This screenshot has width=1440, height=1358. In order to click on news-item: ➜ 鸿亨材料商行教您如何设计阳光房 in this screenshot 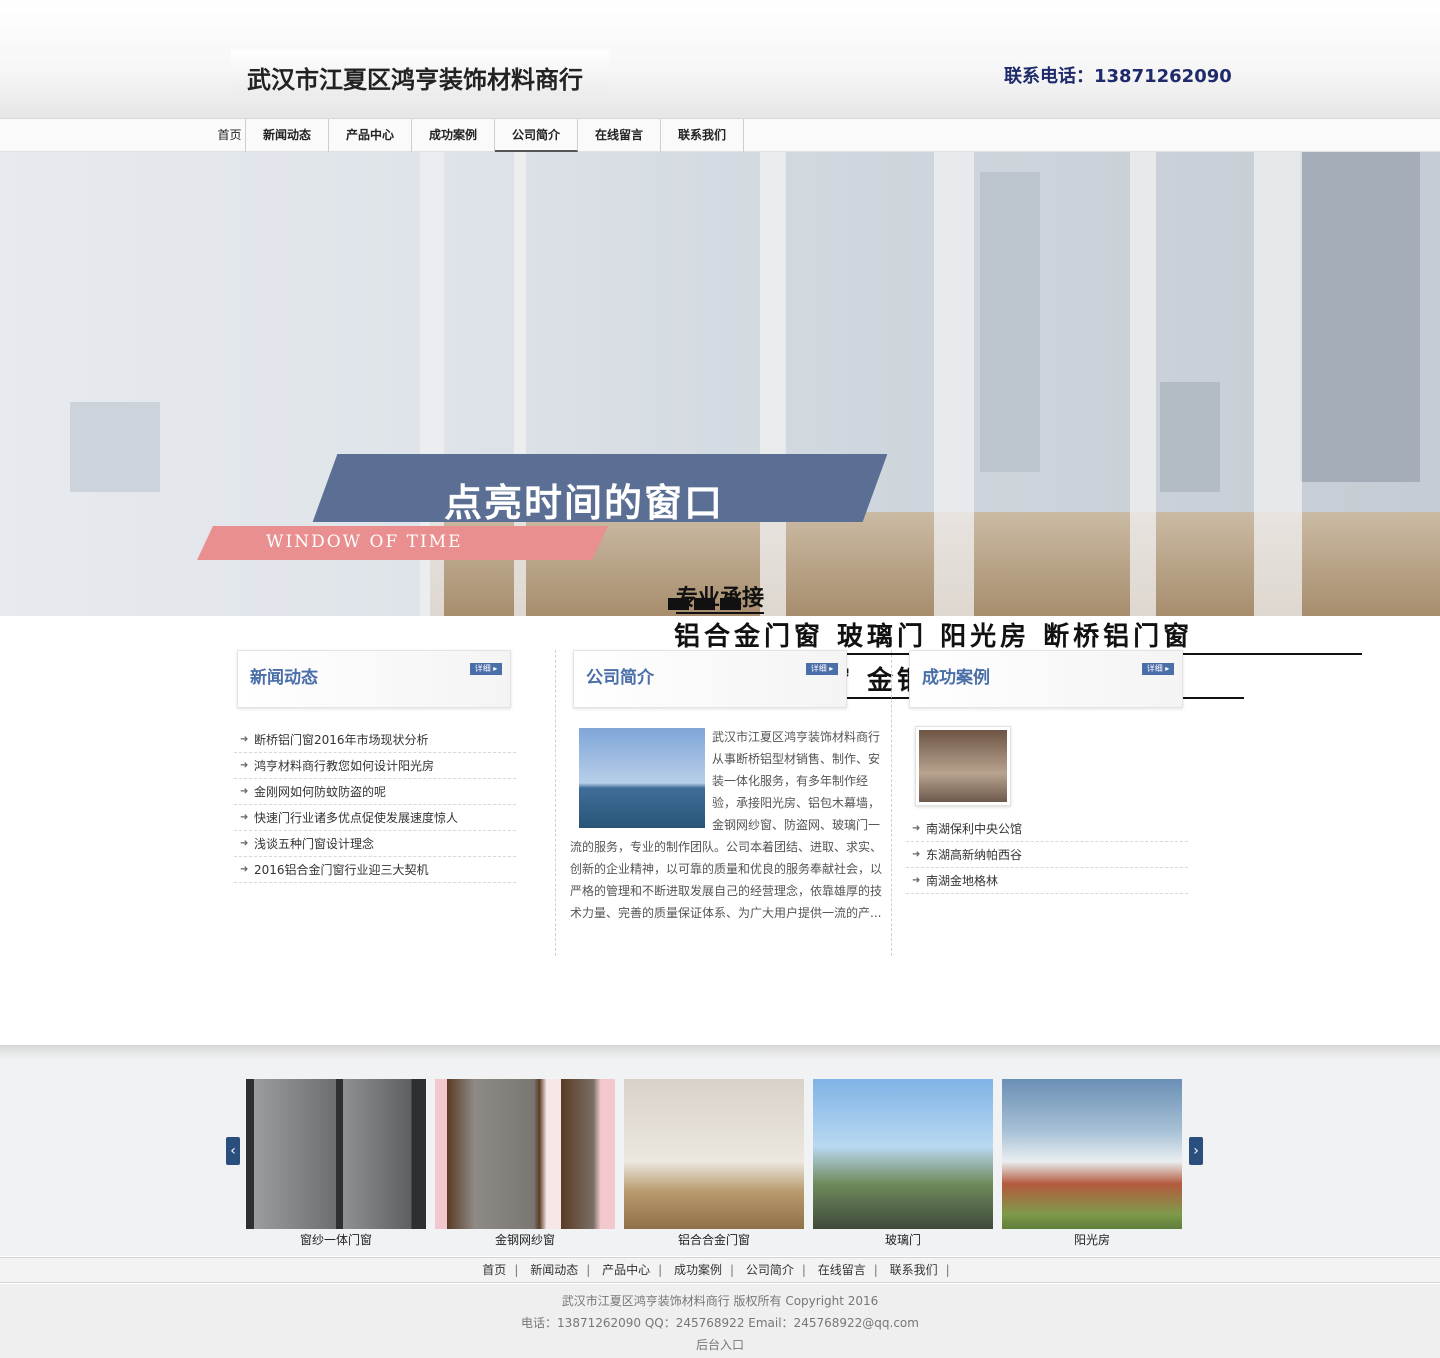, I will do `click(375, 766)`.